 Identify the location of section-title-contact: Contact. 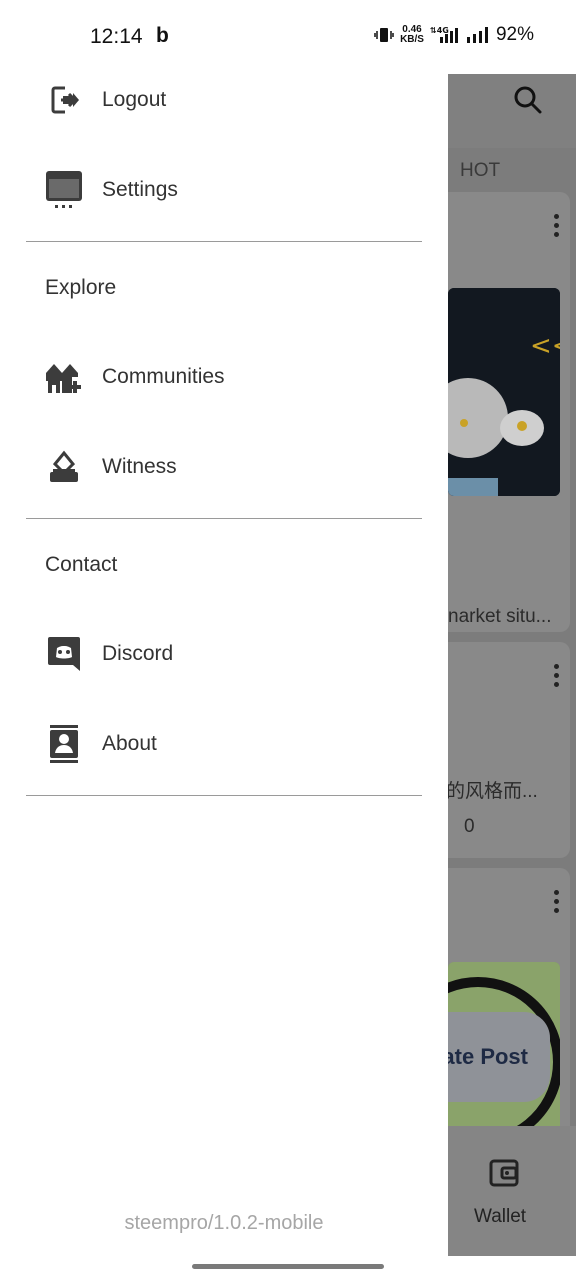
(81, 564).